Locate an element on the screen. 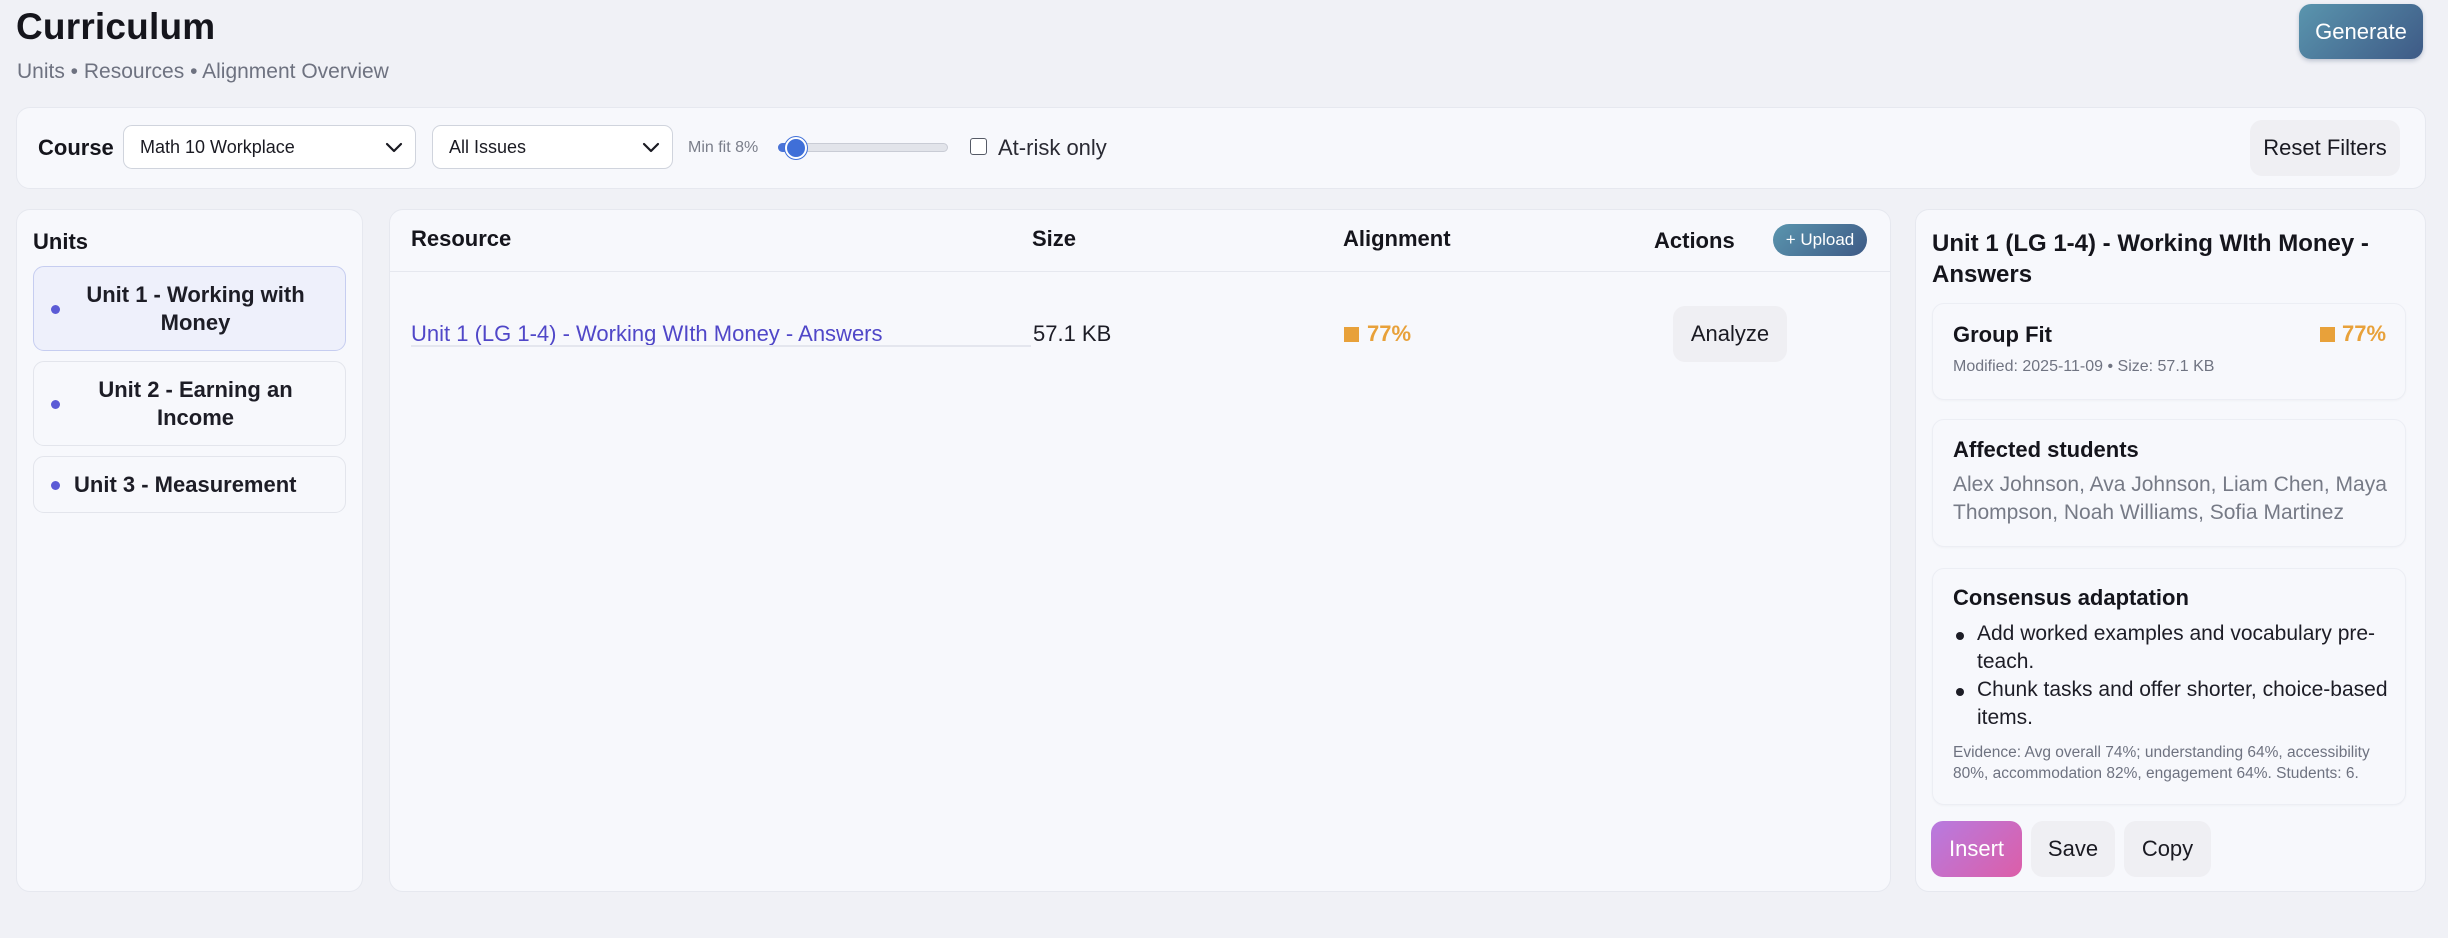 Image resolution: width=2448 pixels, height=938 pixels. course-select: Math 10 Workplace is located at coordinates (269, 147).